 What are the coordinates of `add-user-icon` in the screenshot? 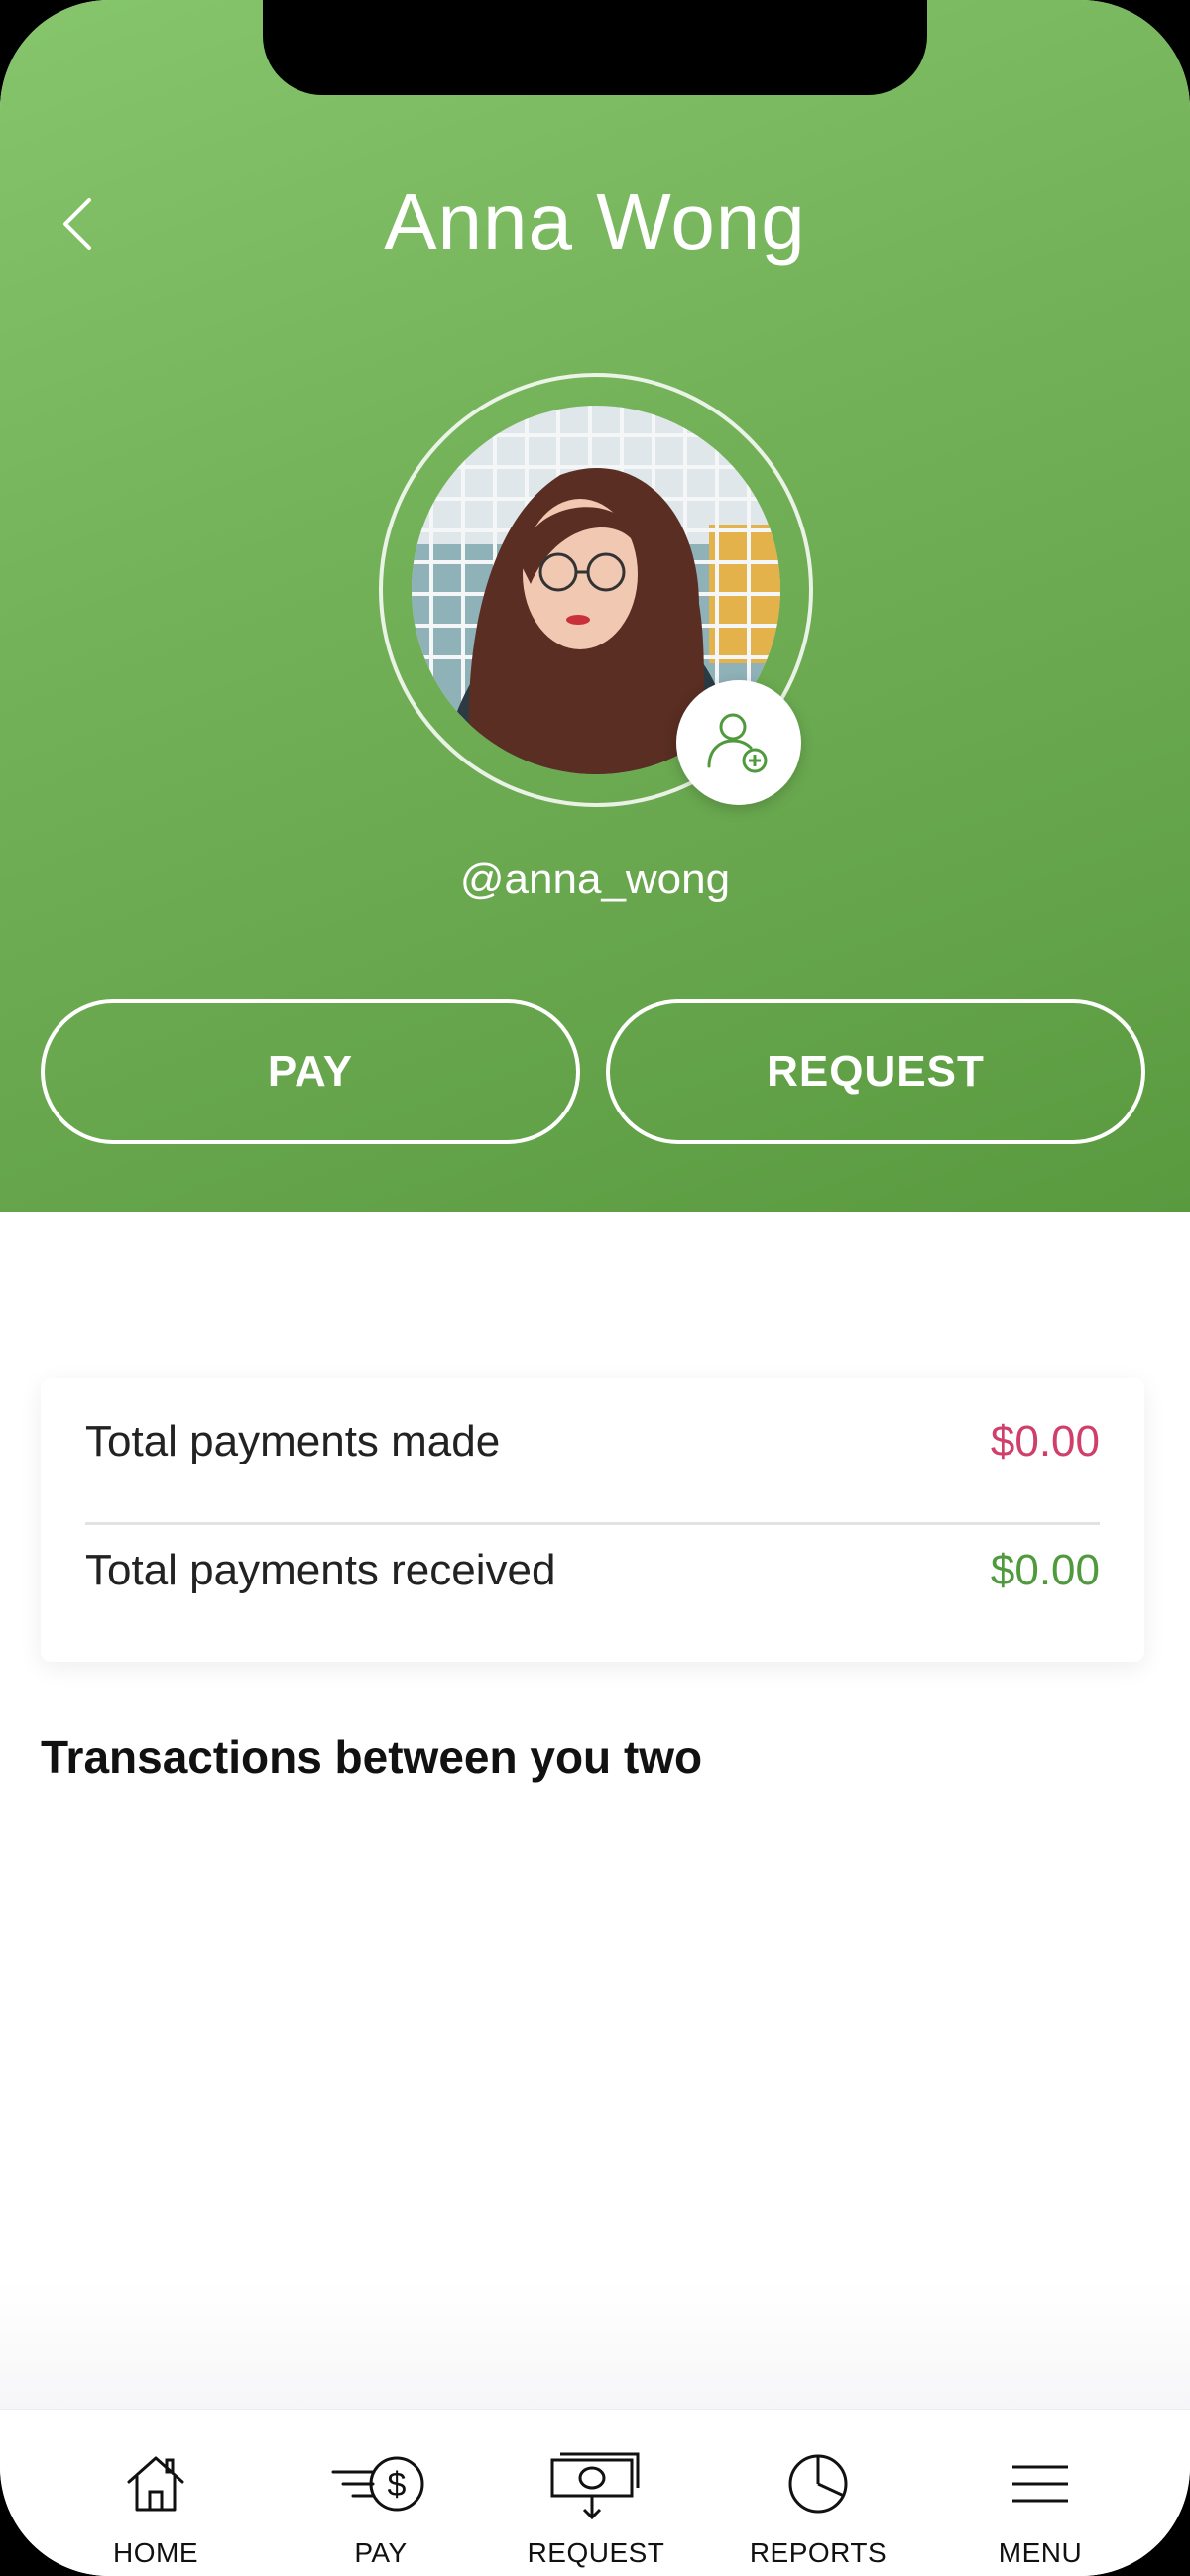 It's located at (737, 743).